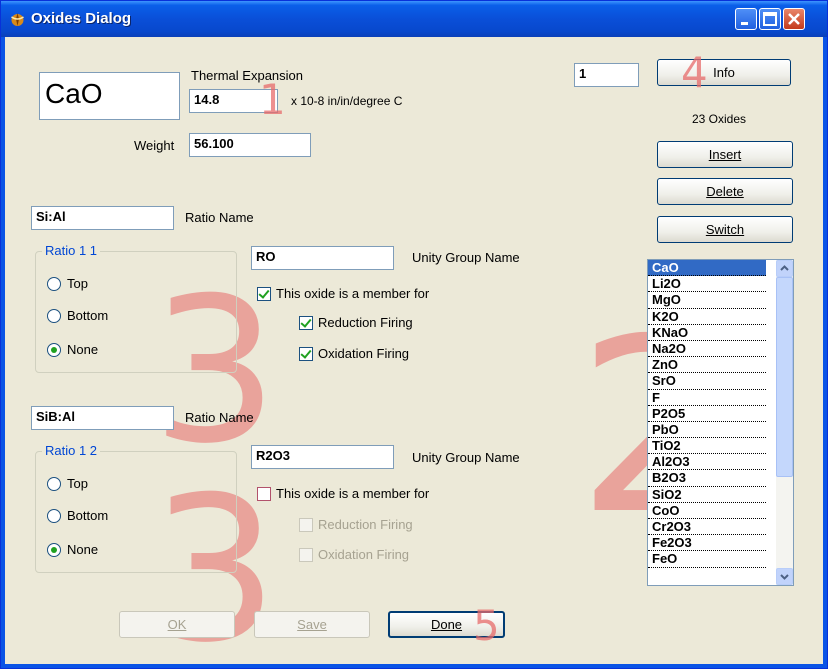 The width and height of the screenshot is (828, 669). I want to click on oxide-list-item: MgO, so click(707, 300).